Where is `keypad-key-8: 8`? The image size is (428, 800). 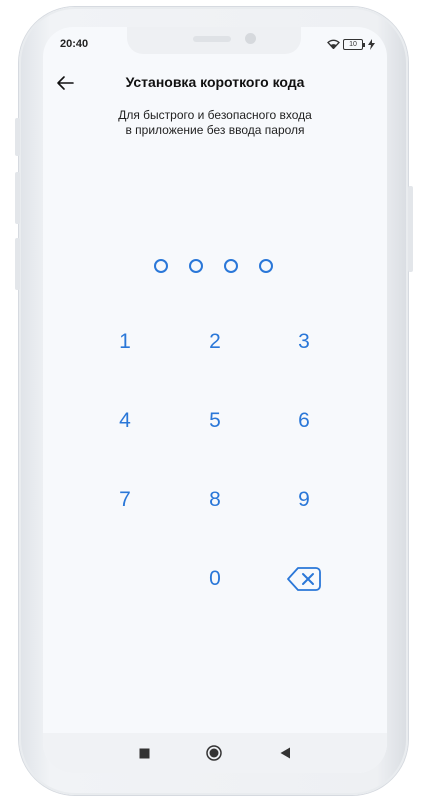
keypad-key-8: 8 is located at coordinates (215, 500).